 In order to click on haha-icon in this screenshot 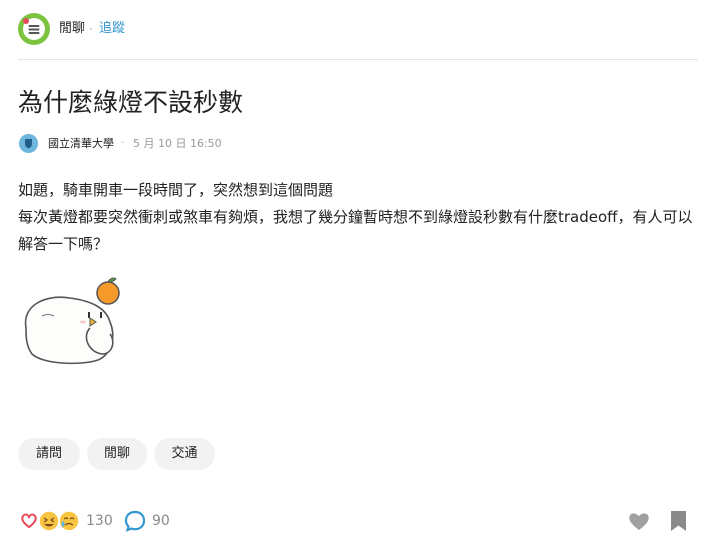, I will do `click(49, 521)`.